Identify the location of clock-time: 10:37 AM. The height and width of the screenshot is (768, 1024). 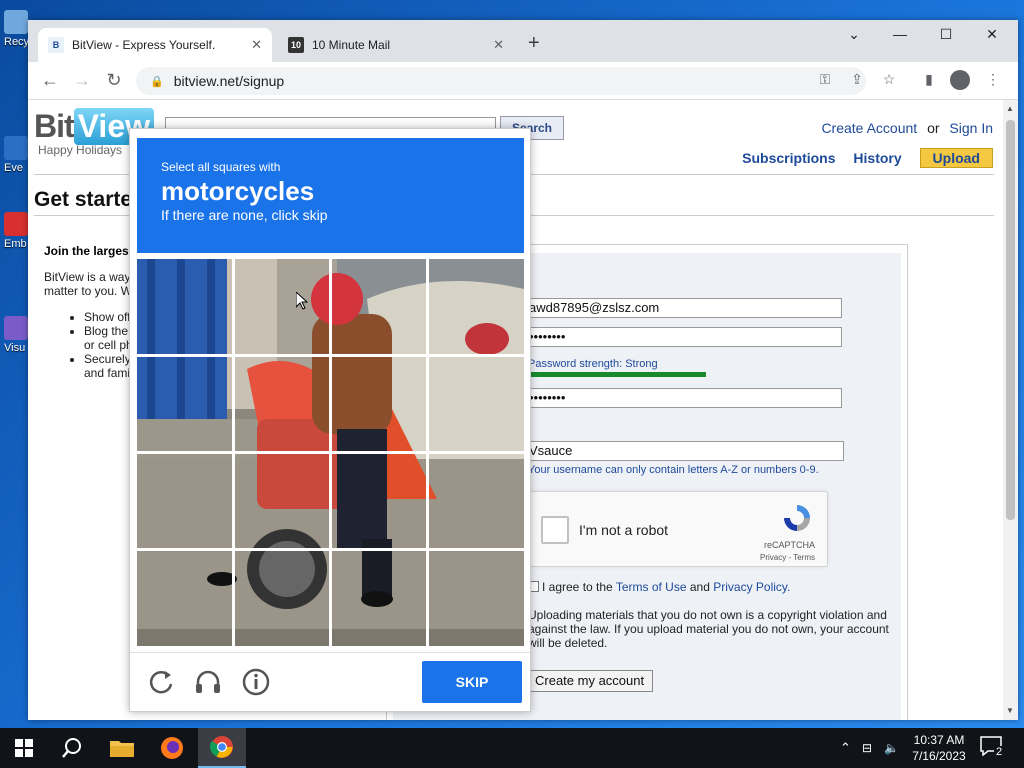
(939, 740).